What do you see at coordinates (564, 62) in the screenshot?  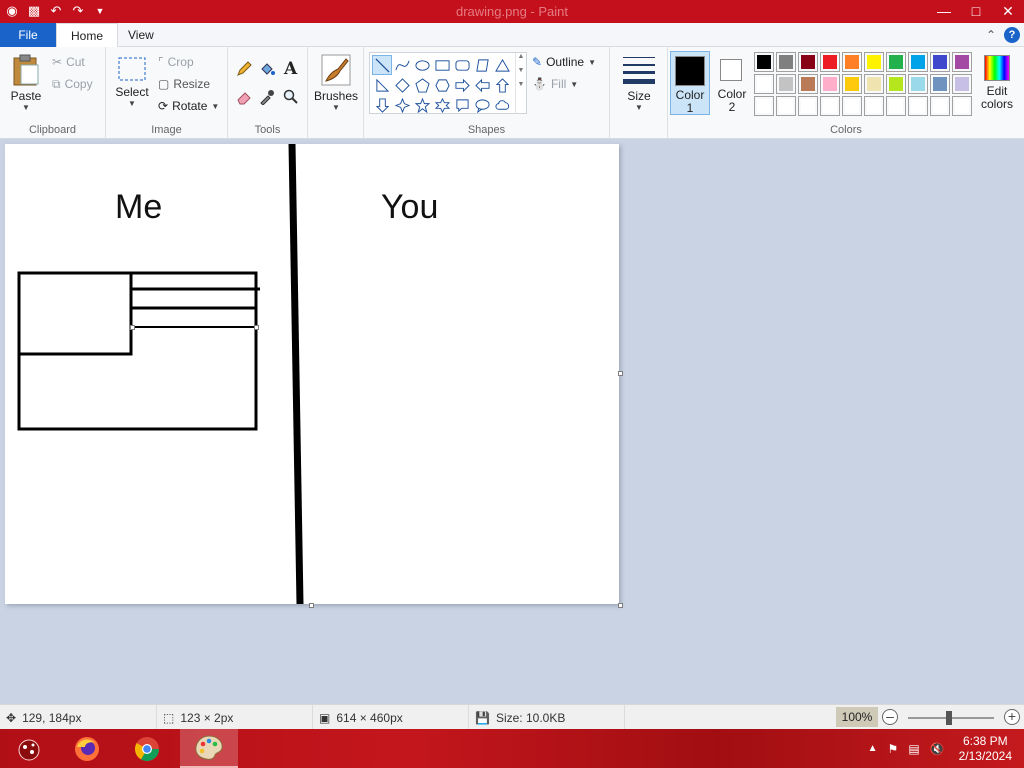 I see `outline-button: ✎ Outline ▼` at bounding box center [564, 62].